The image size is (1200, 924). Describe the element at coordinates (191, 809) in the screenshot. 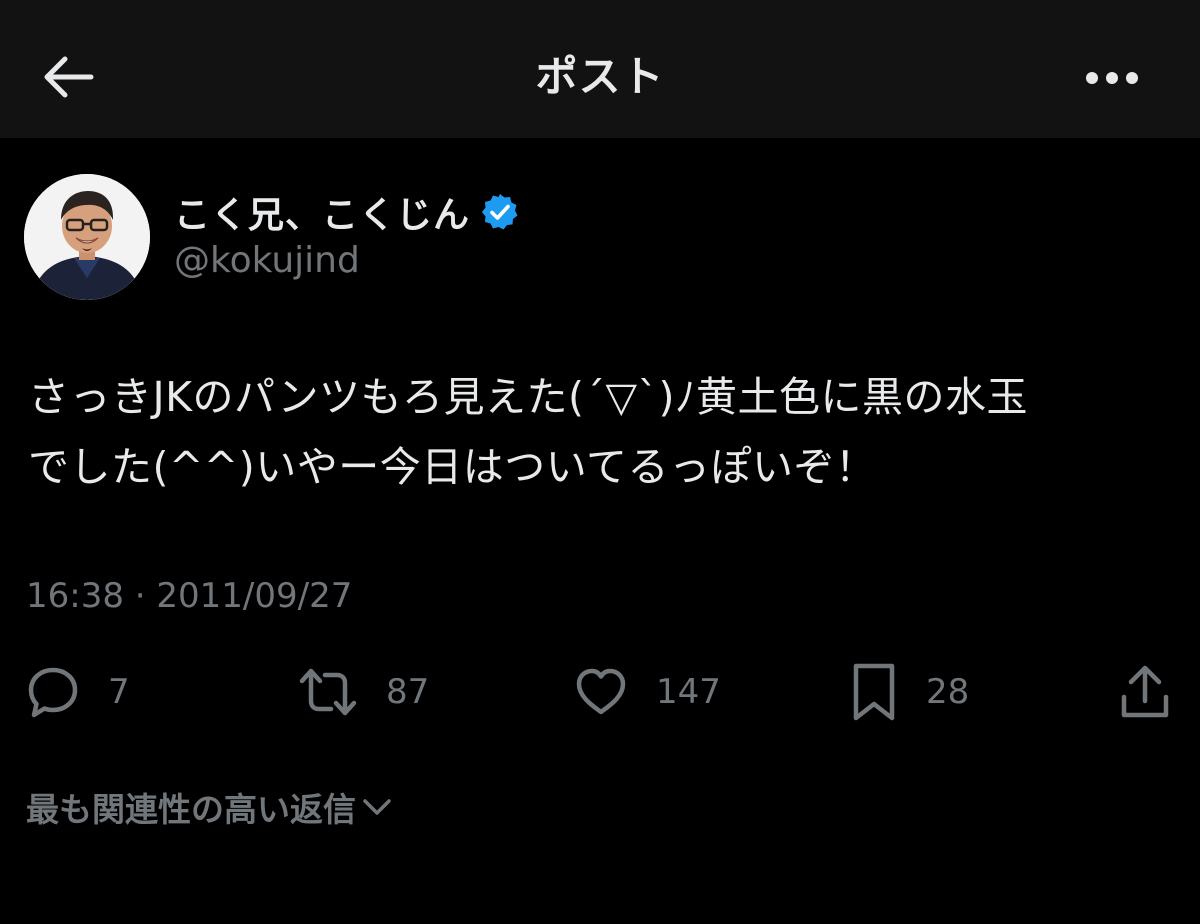

I see `replies-sort-label: 最も関連性の高い返信` at that location.